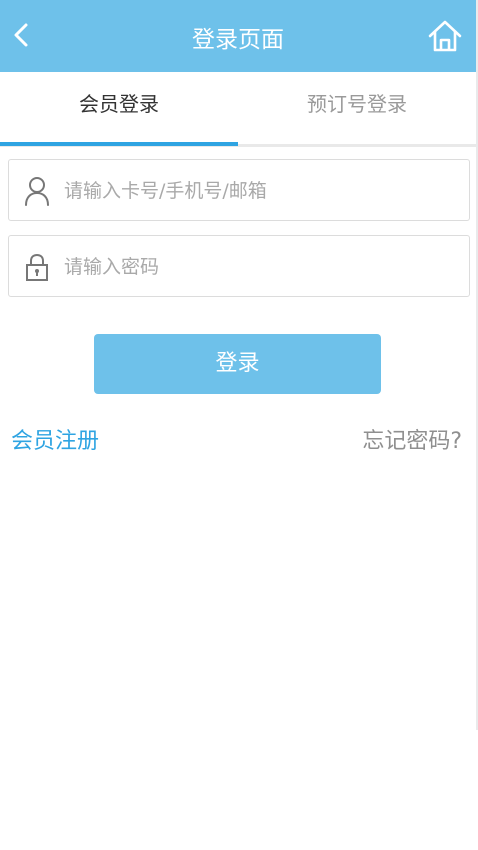  Describe the element at coordinates (37, 267) in the screenshot. I see `lock-icon` at that location.